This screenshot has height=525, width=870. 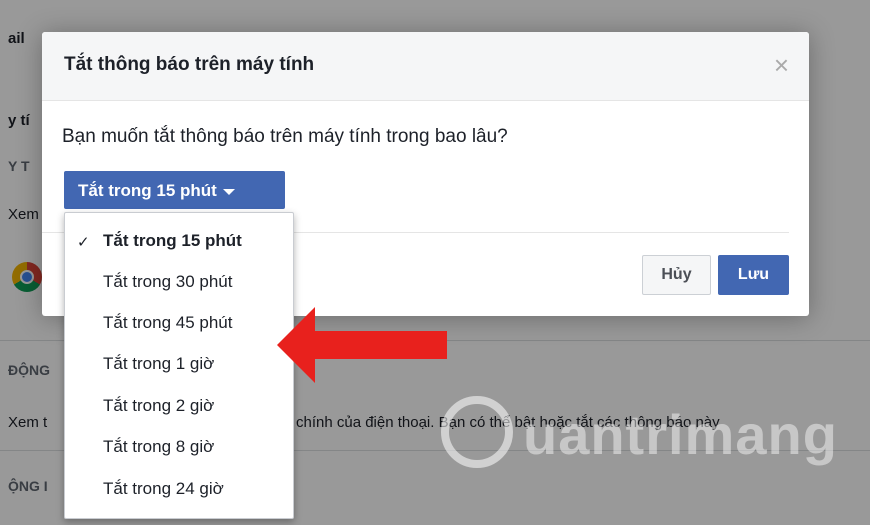 What do you see at coordinates (163, 488) in the screenshot?
I see `menu-item-label: Tắt trong 24 giờ` at bounding box center [163, 488].